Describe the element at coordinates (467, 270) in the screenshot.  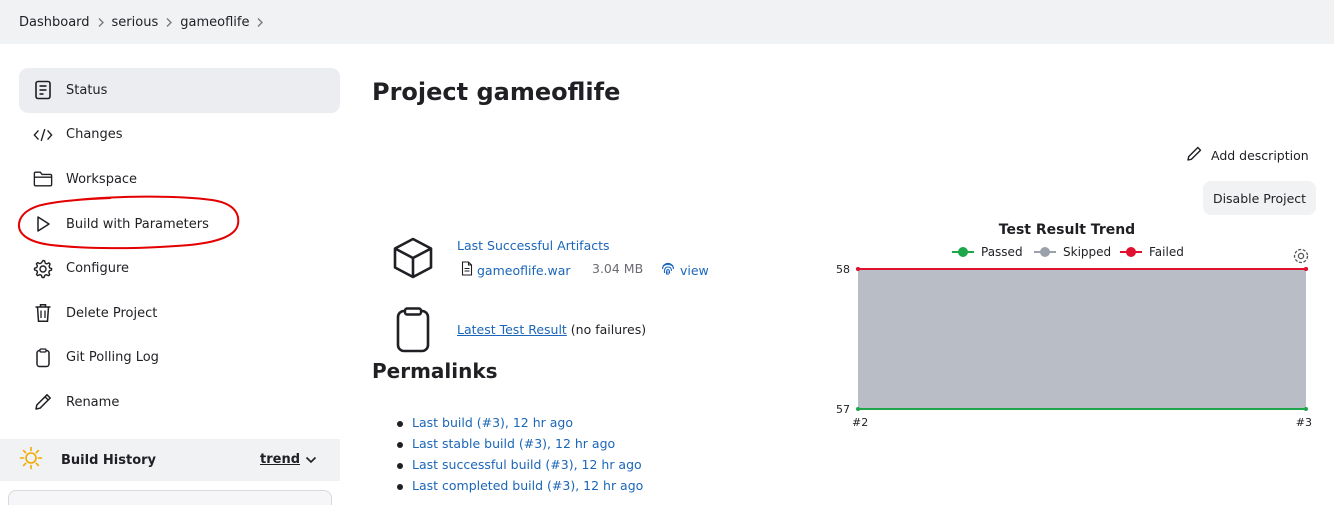
I see `file-icon` at that location.